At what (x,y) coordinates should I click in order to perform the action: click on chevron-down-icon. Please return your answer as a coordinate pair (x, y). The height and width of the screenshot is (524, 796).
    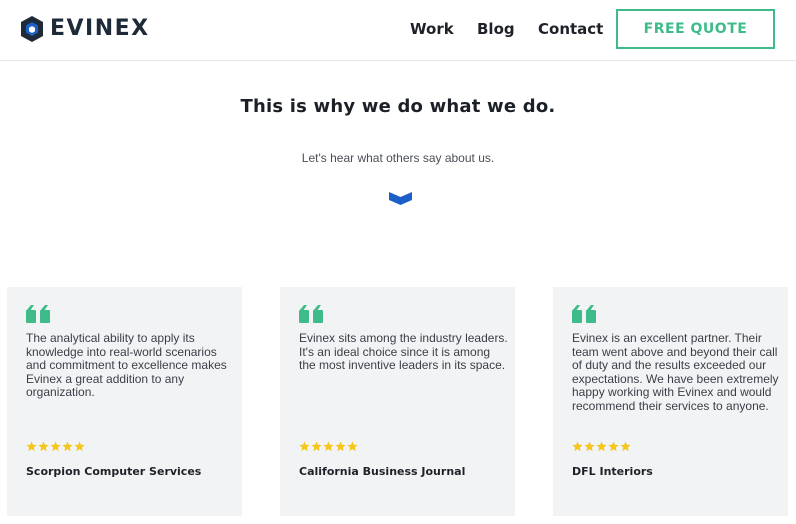
    Looking at the image, I should click on (400, 196).